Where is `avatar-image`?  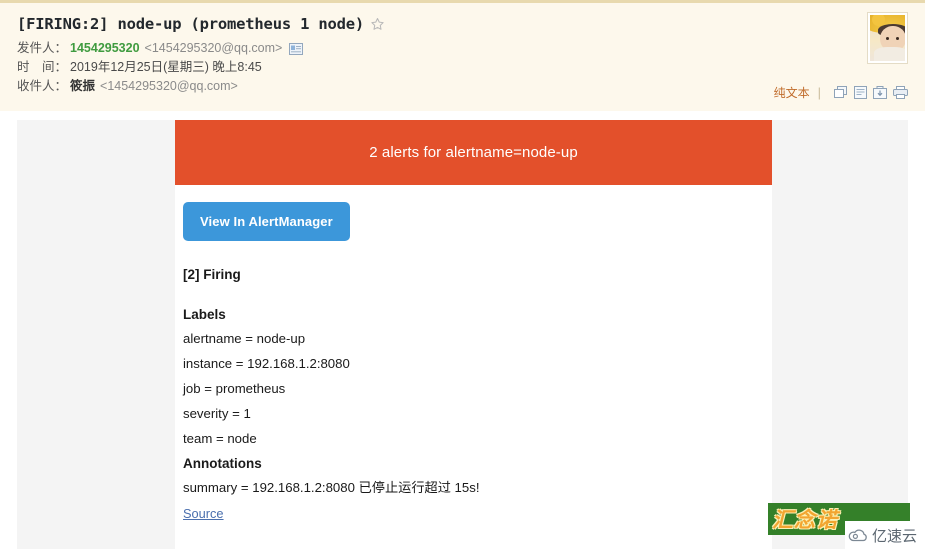 avatar-image is located at coordinates (887, 38).